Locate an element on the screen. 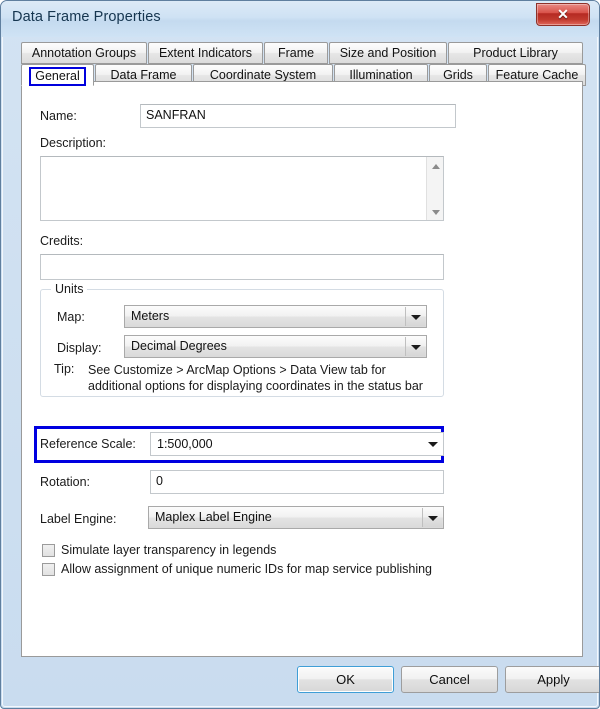  tab-label: Annotation Groups is located at coordinates (84, 53).